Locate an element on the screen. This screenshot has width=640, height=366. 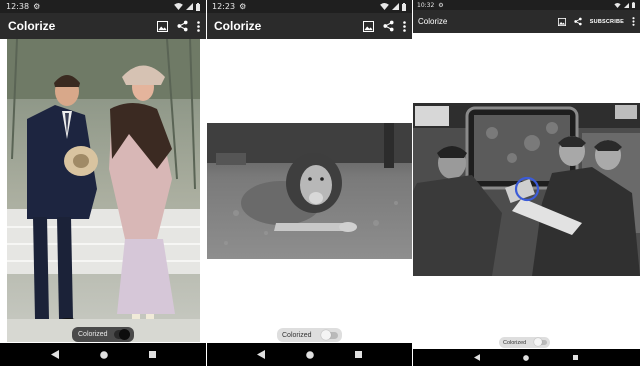
status-bar: 10:32 ⚙ is located at coordinates (526, 5).